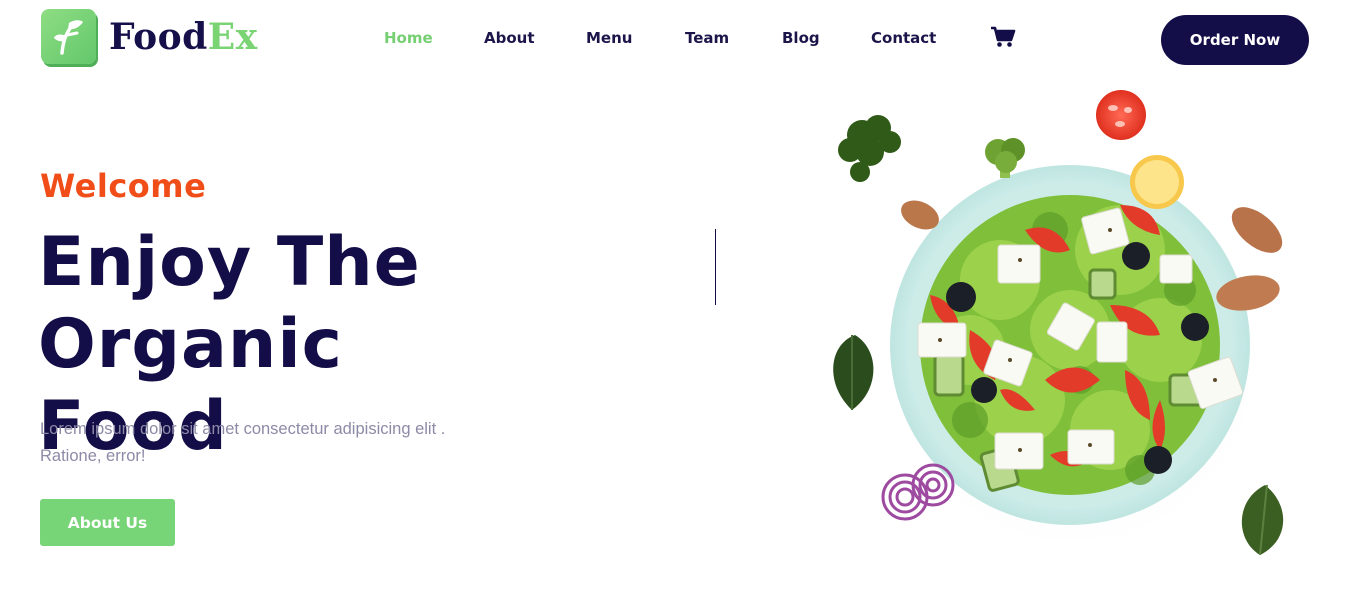 Image resolution: width=1346 pixels, height=607 pixels. Describe the element at coordinates (229, 303) in the screenshot. I see `headline-line-1: Enjoy The Organic` at that location.